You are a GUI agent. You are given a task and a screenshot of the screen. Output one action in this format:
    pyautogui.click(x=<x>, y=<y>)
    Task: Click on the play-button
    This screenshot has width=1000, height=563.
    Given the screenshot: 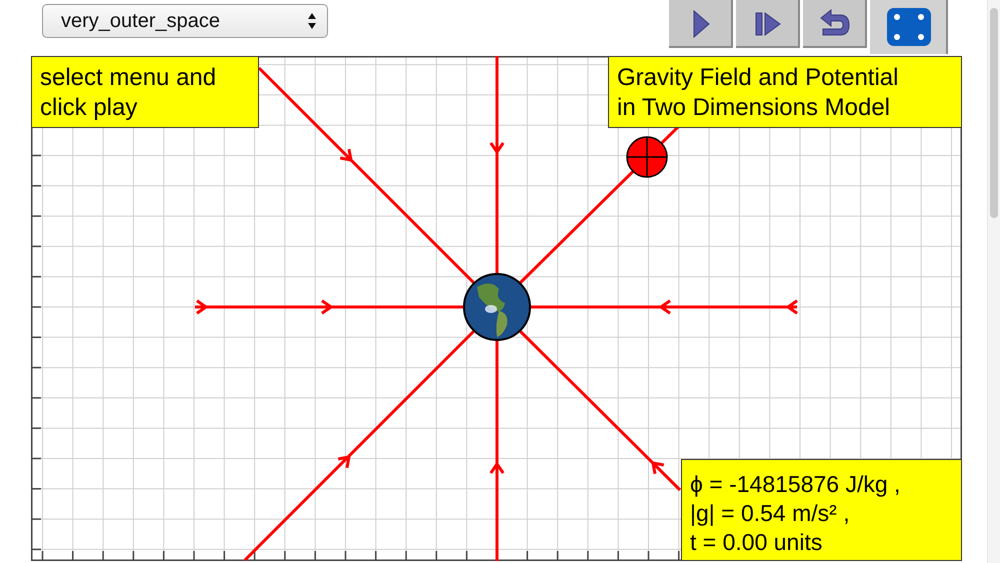 What is the action you would take?
    pyautogui.click(x=701, y=24)
    